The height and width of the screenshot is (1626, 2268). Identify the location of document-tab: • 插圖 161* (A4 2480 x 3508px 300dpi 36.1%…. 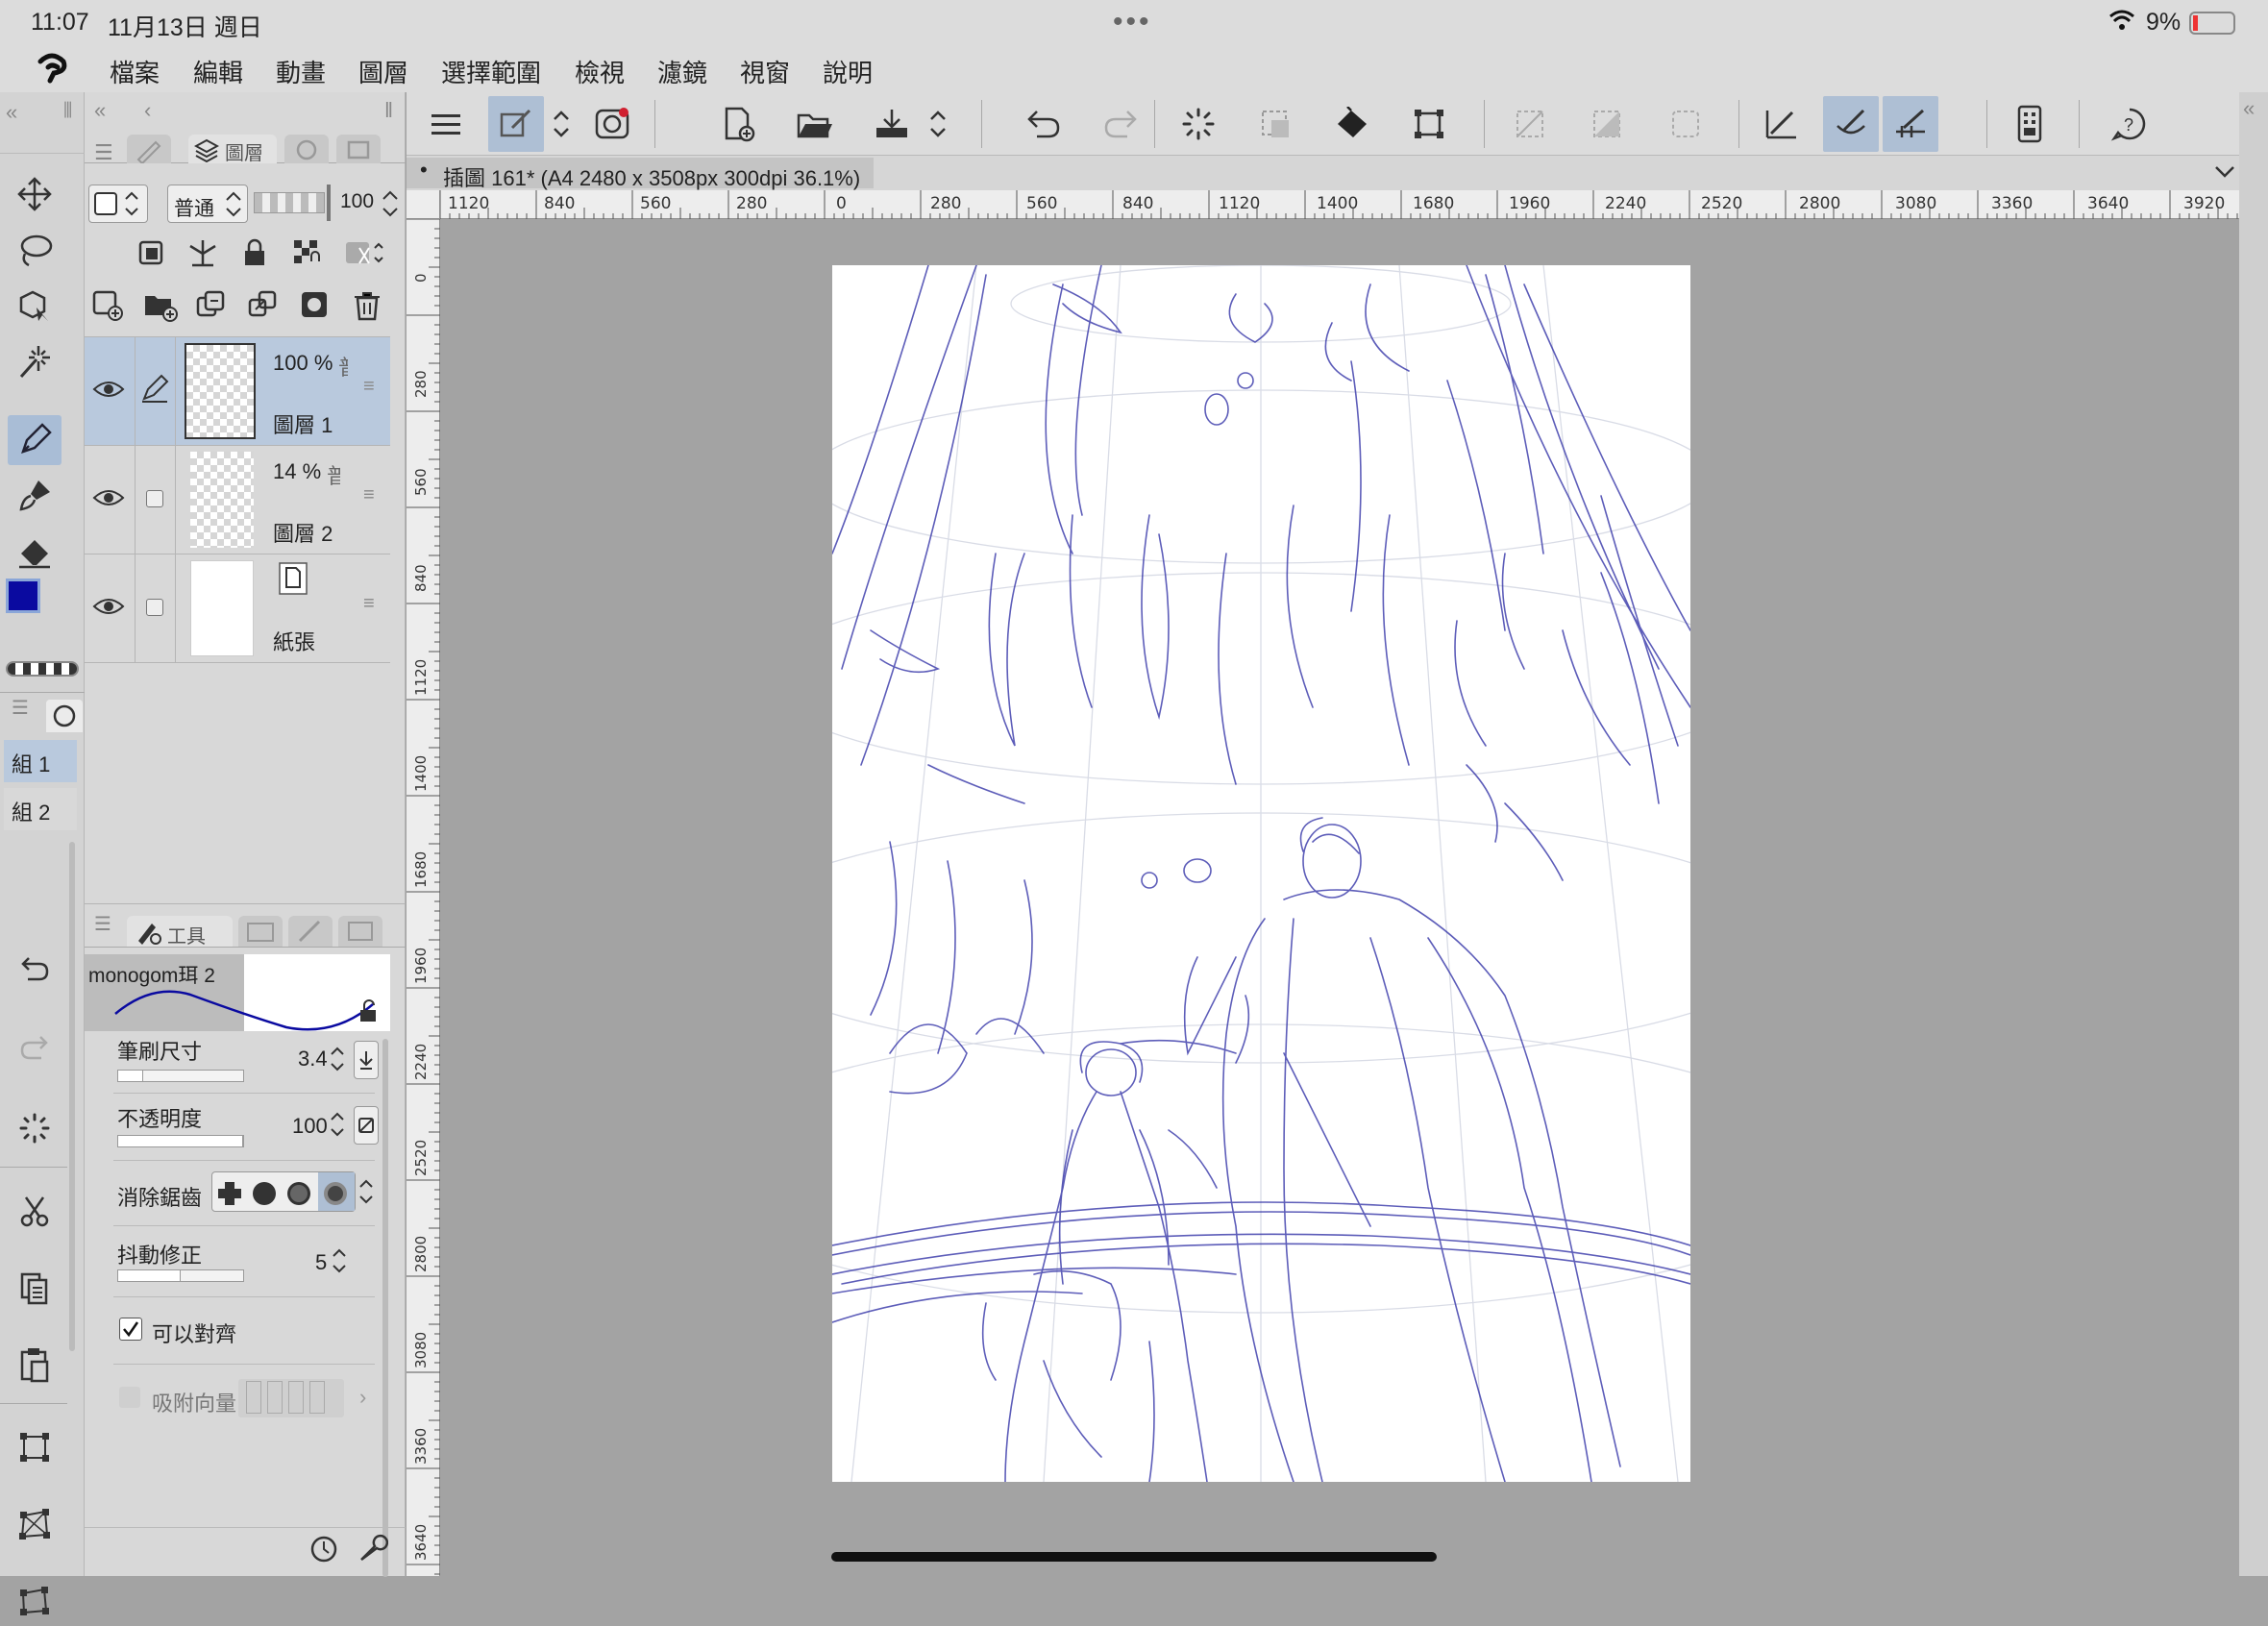
(640, 174).